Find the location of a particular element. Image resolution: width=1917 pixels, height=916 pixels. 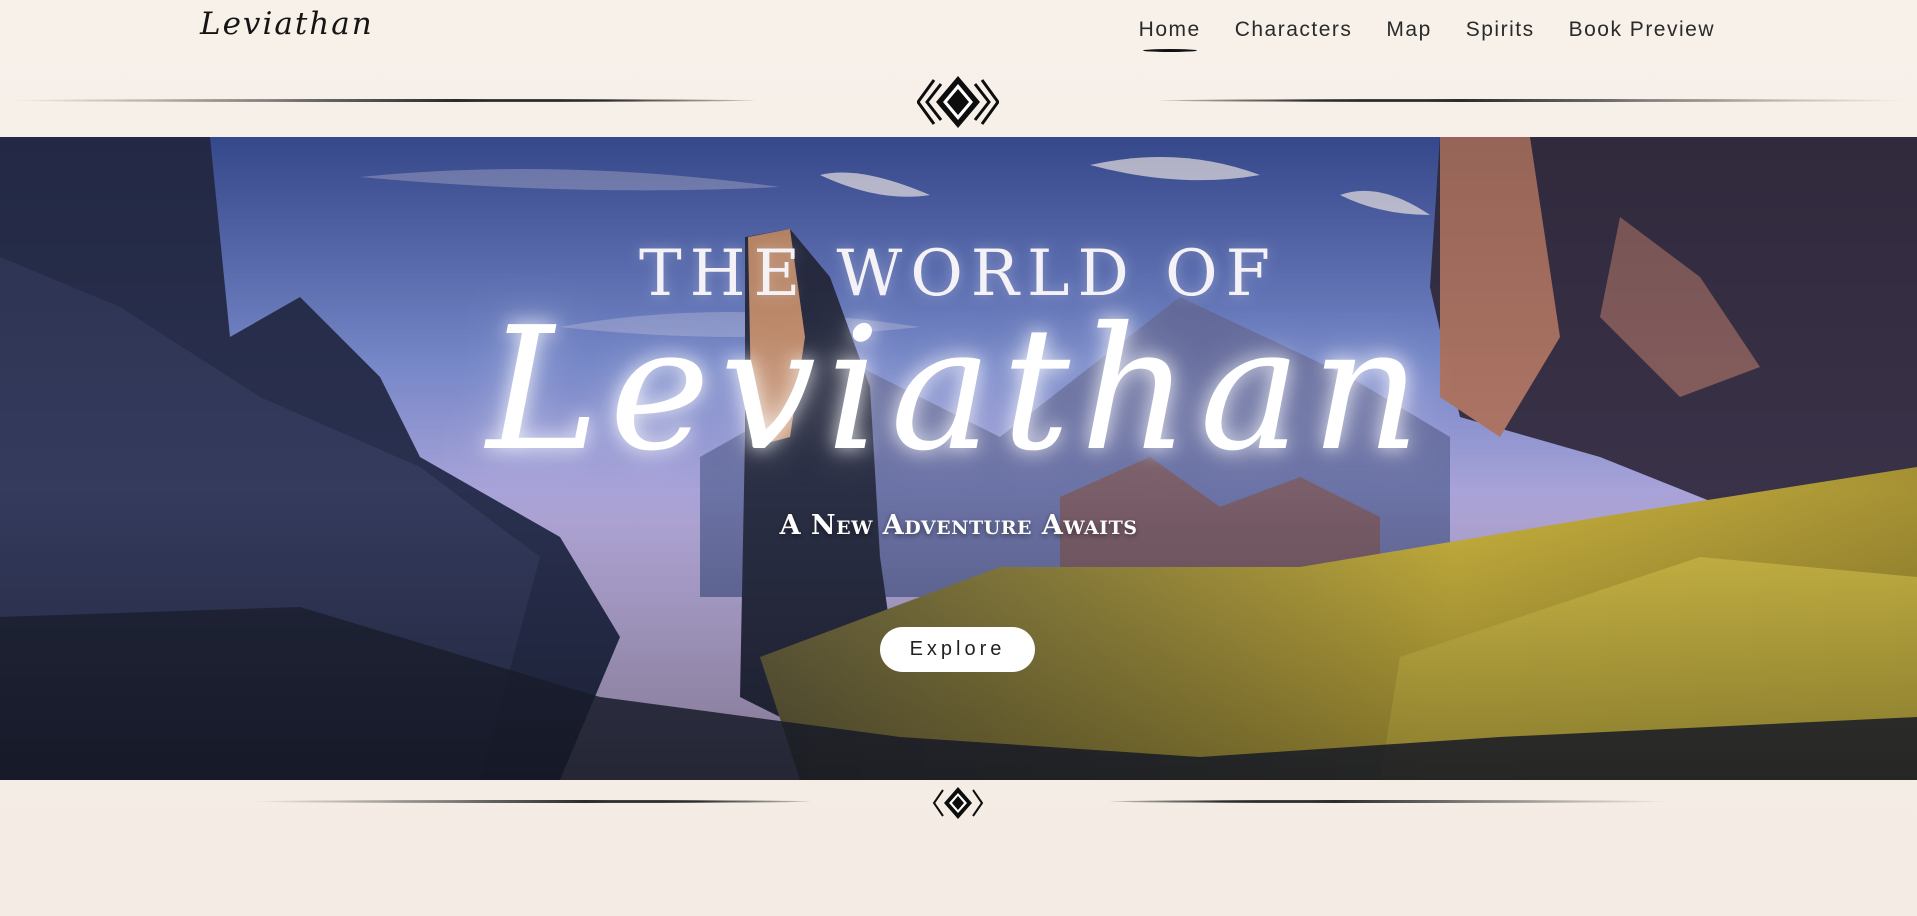

nav-item-map: Map is located at coordinates (1408, 35).